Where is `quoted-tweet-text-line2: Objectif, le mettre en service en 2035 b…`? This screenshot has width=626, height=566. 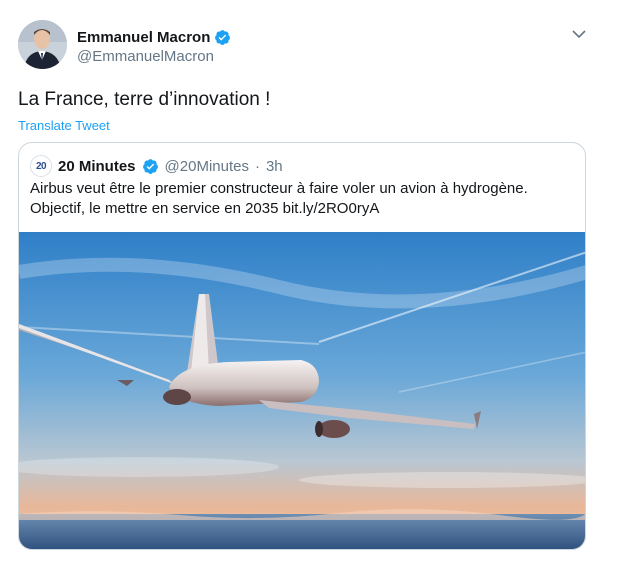
quoted-tweet-text-line2: Objectif, le mettre en service en 2035 b… is located at coordinates (205, 208).